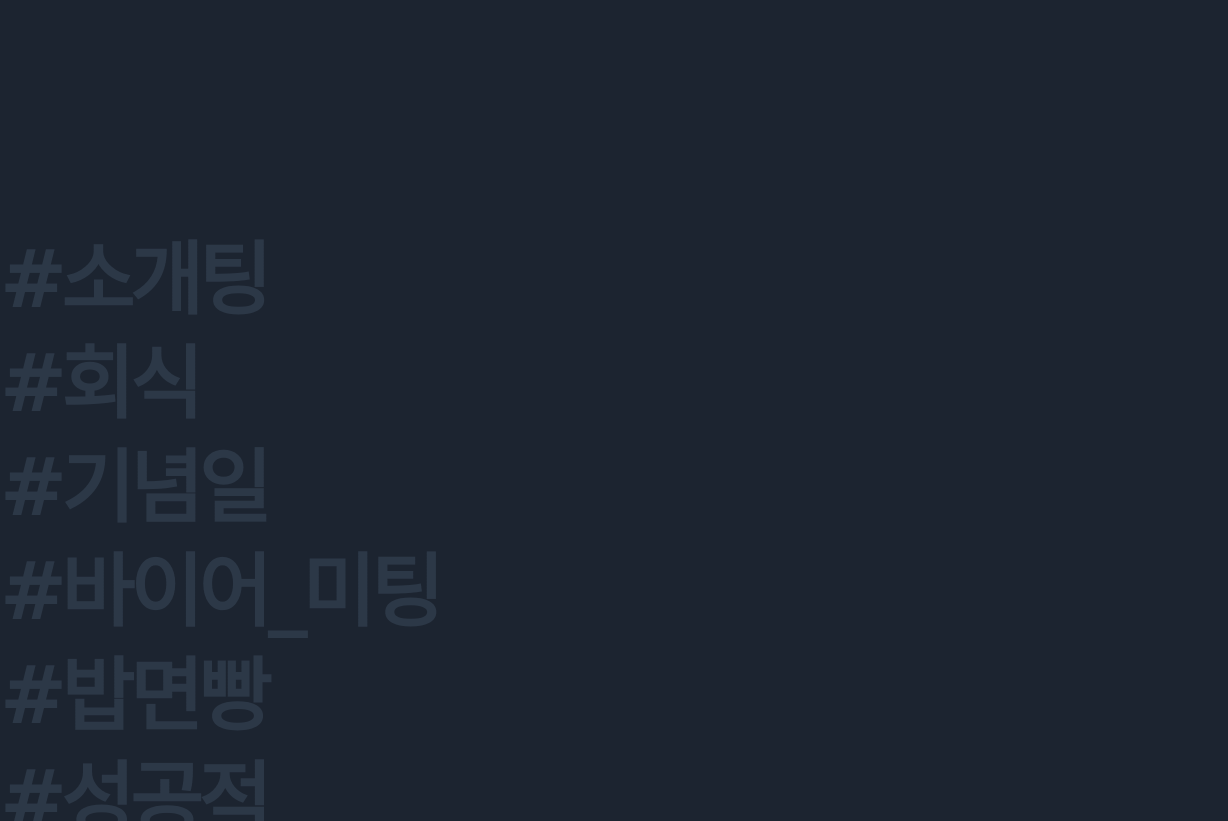 Image resolution: width=1228 pixels, height=821 pixels. Describe the element at coordinates (220, 488) in the screenshot. I see `hashtag-anniversary: #기념일` at that location.